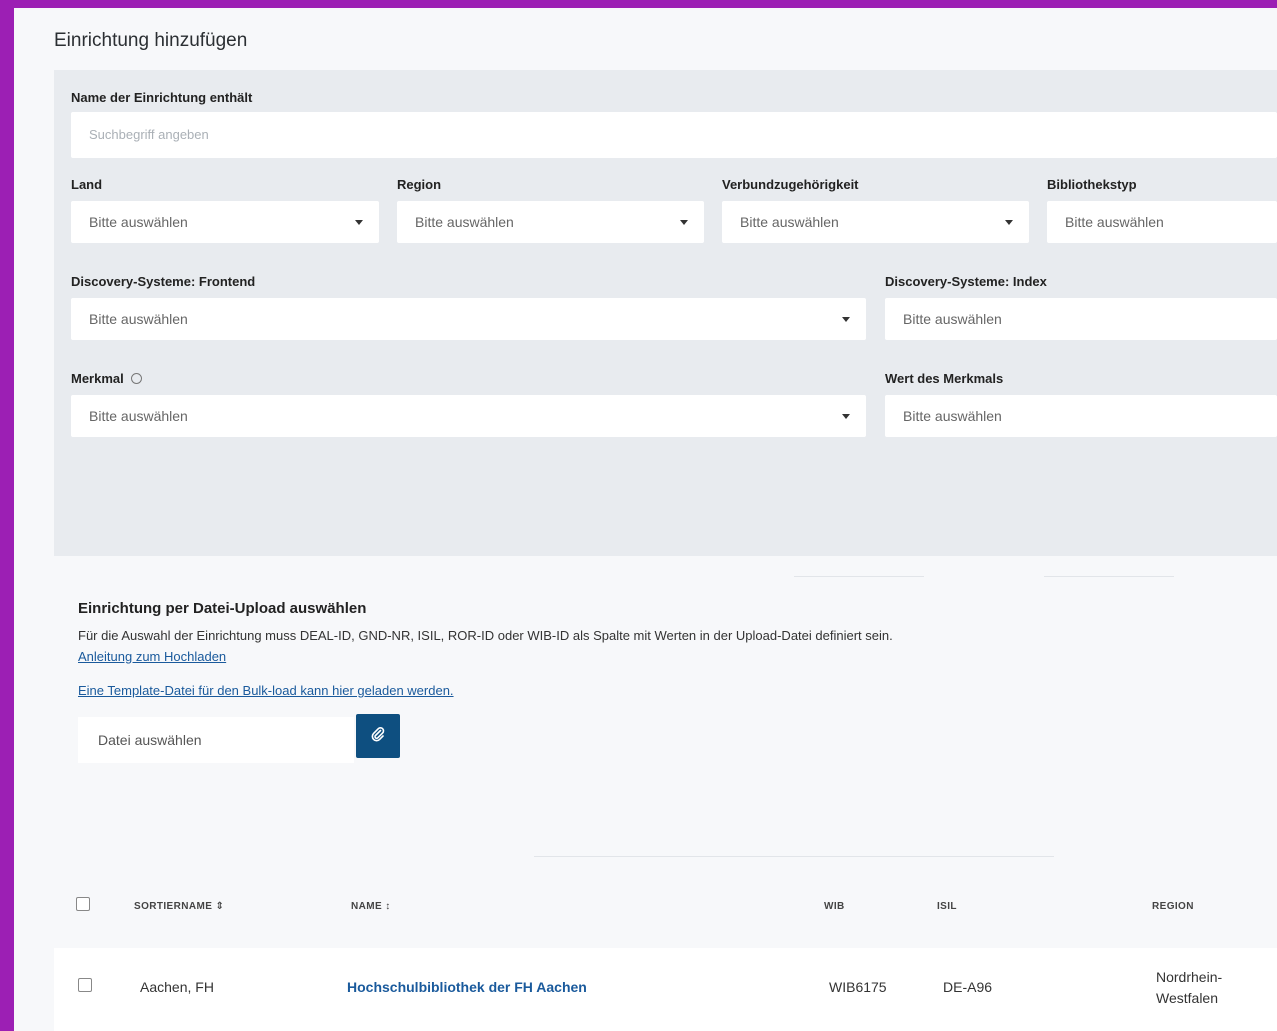 The image size is (1277, 1031). I want to click on file-select-placeholder: Datei auswählen, so click(150, 740).